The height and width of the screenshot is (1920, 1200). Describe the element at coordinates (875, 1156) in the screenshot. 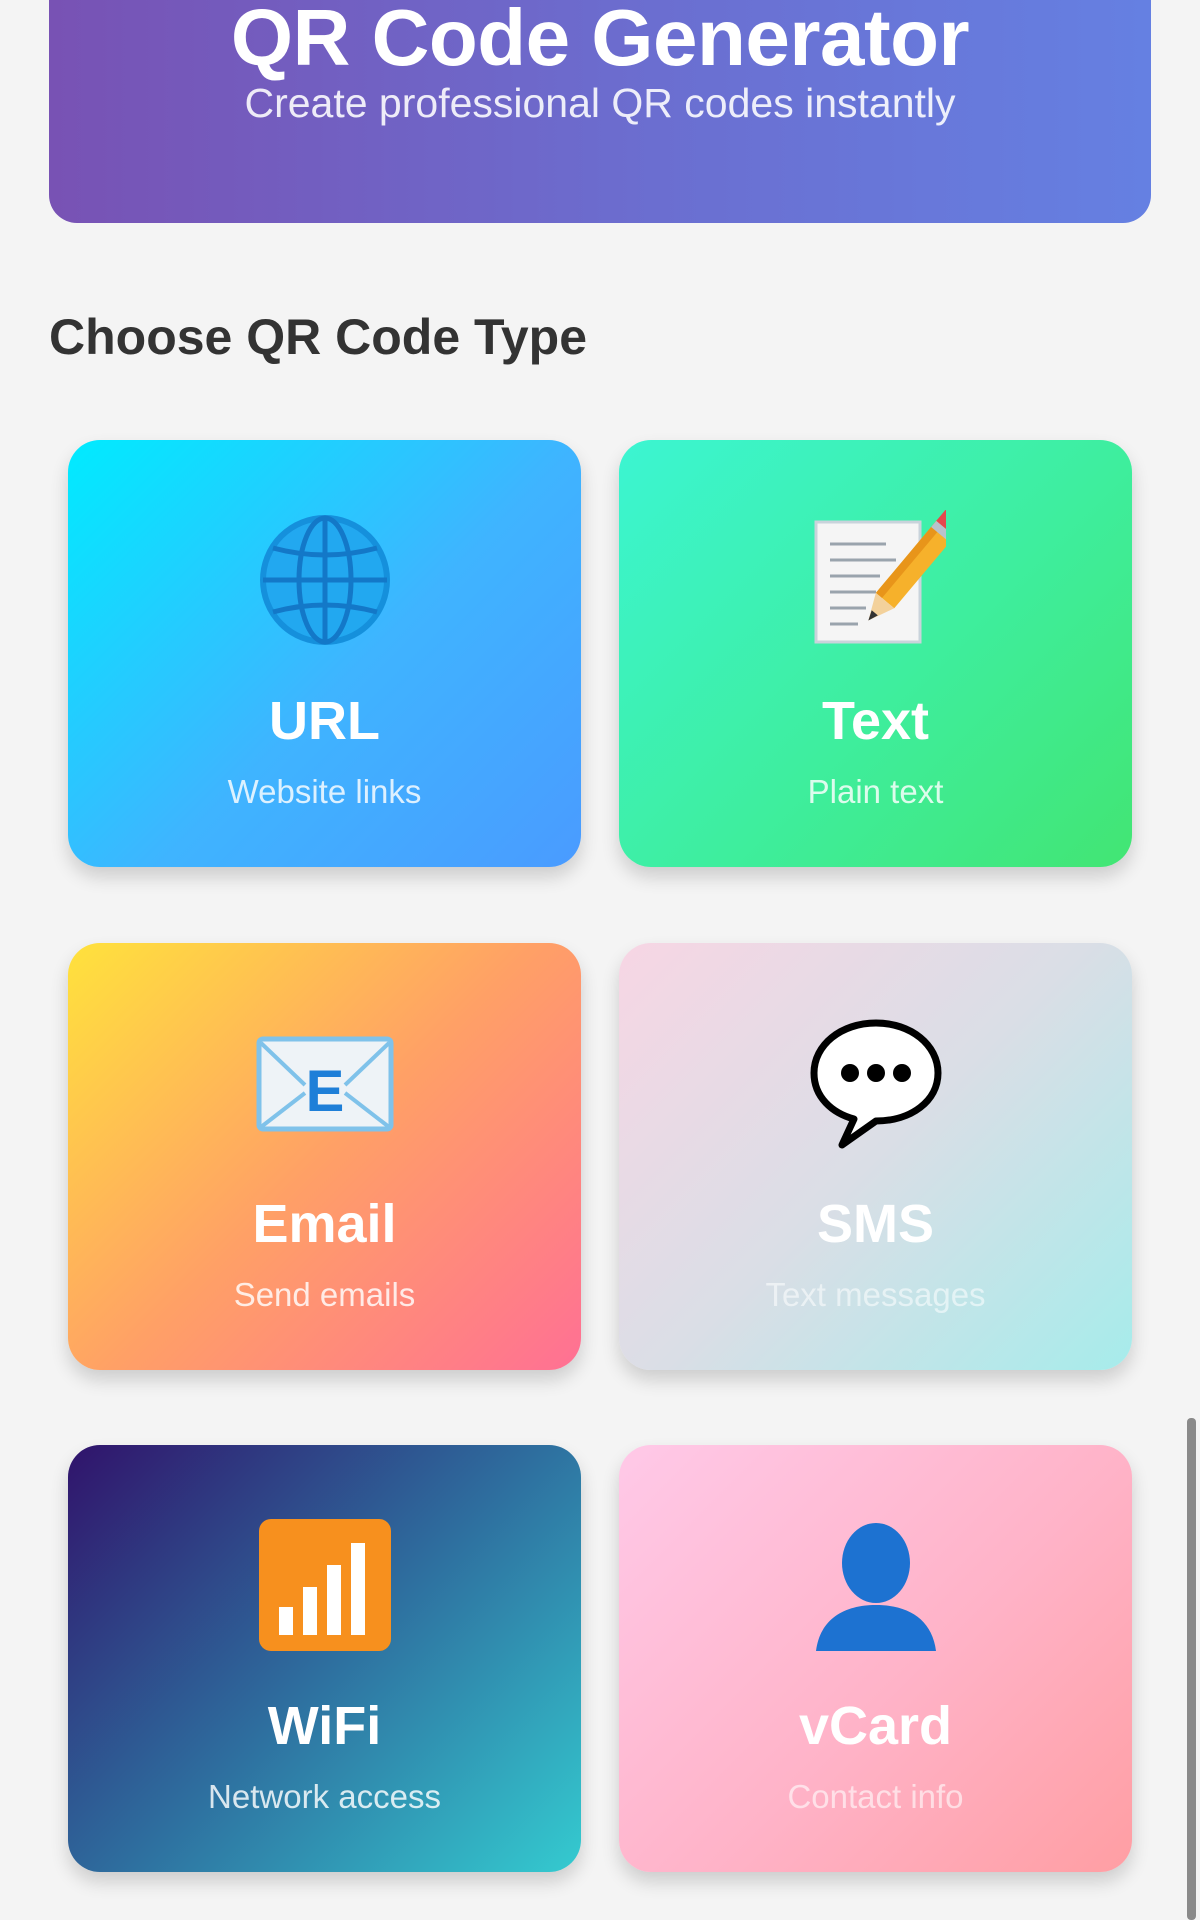

I see `qr-type-card-sms: SMS Text messages` at that location.